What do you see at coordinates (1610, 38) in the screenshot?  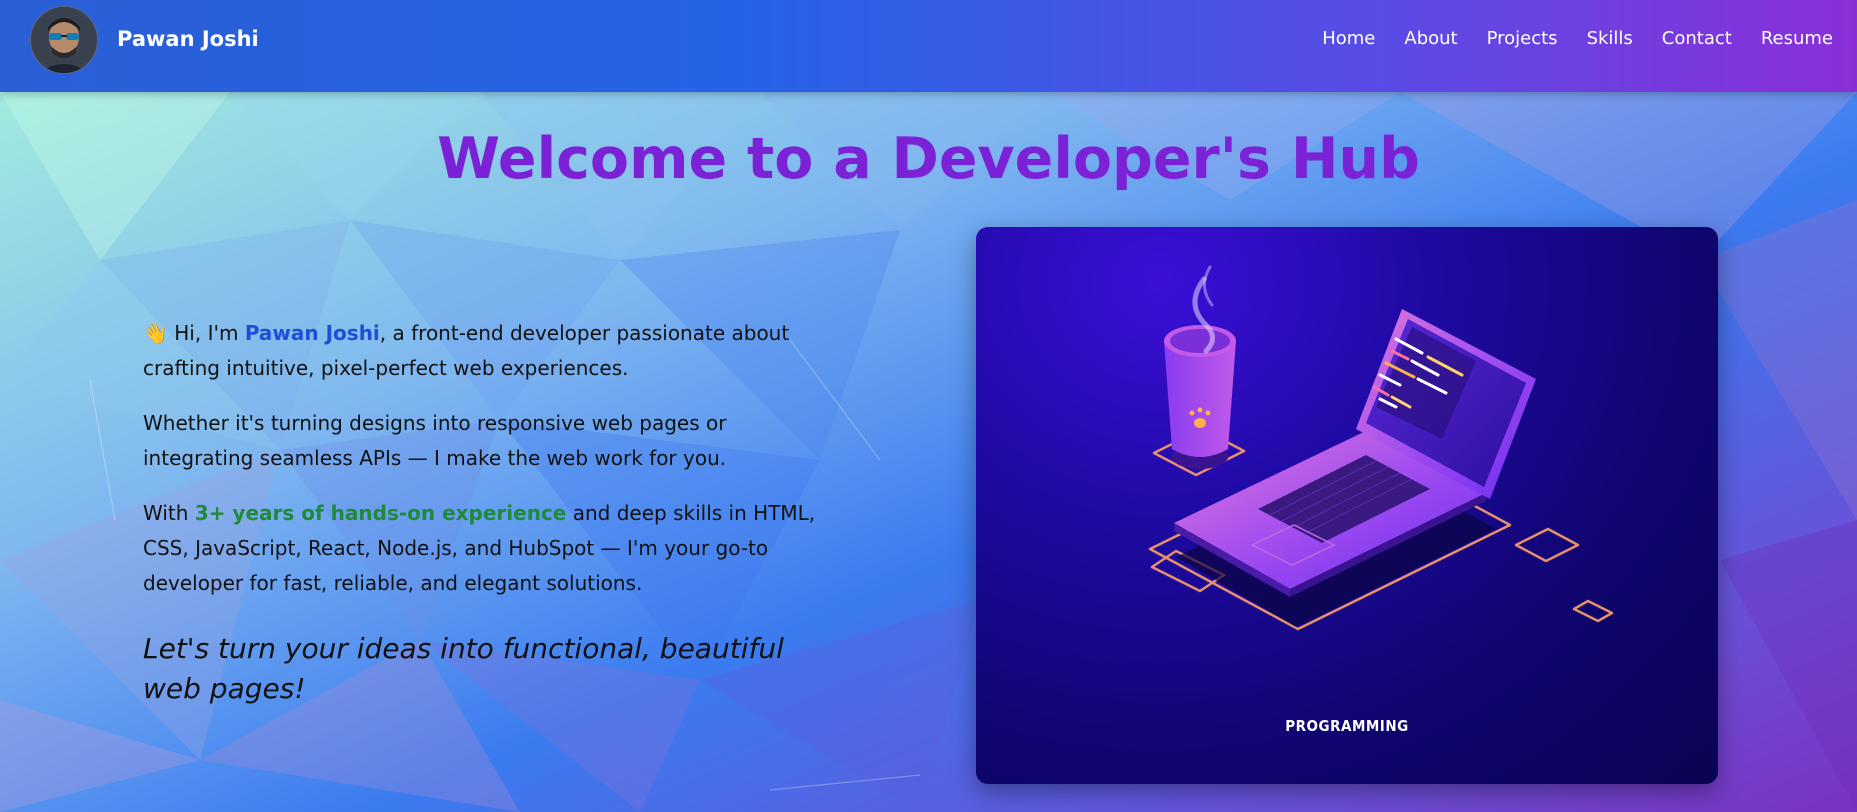 I see `nav-skills-link: Skills` at bounding box center [1610, 38].